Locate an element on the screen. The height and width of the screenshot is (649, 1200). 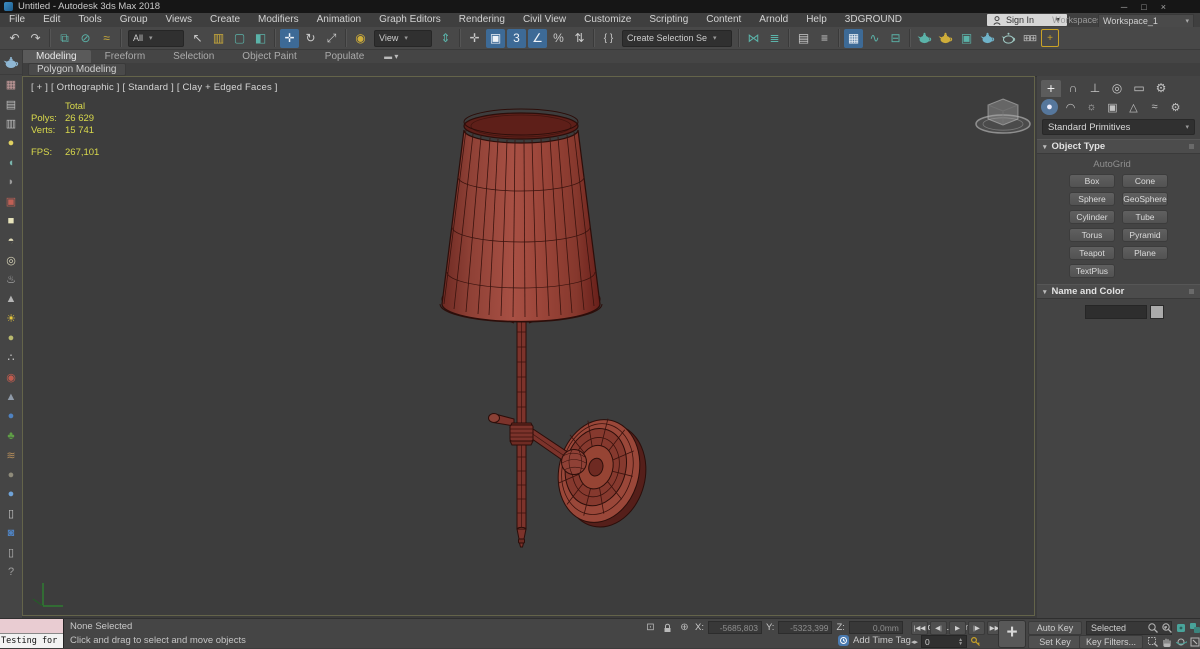
motion-tab-icon: ◎ is located at coordinates (1117, 88).